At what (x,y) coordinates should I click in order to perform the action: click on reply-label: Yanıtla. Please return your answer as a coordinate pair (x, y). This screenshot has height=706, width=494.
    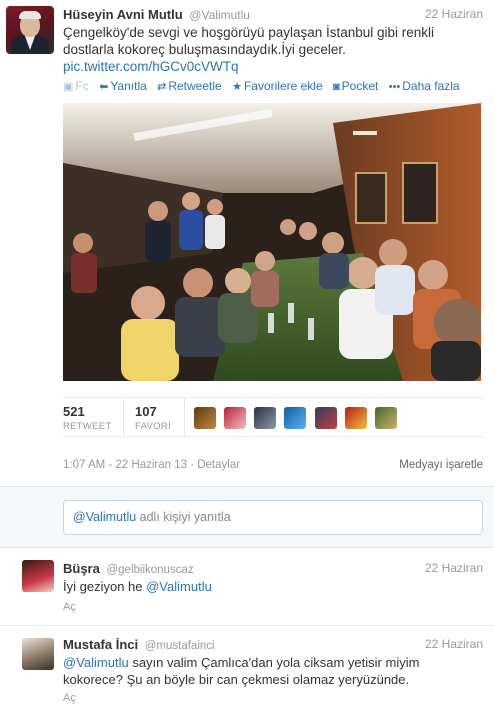
    Looking at the image, I should click on (128, 86).